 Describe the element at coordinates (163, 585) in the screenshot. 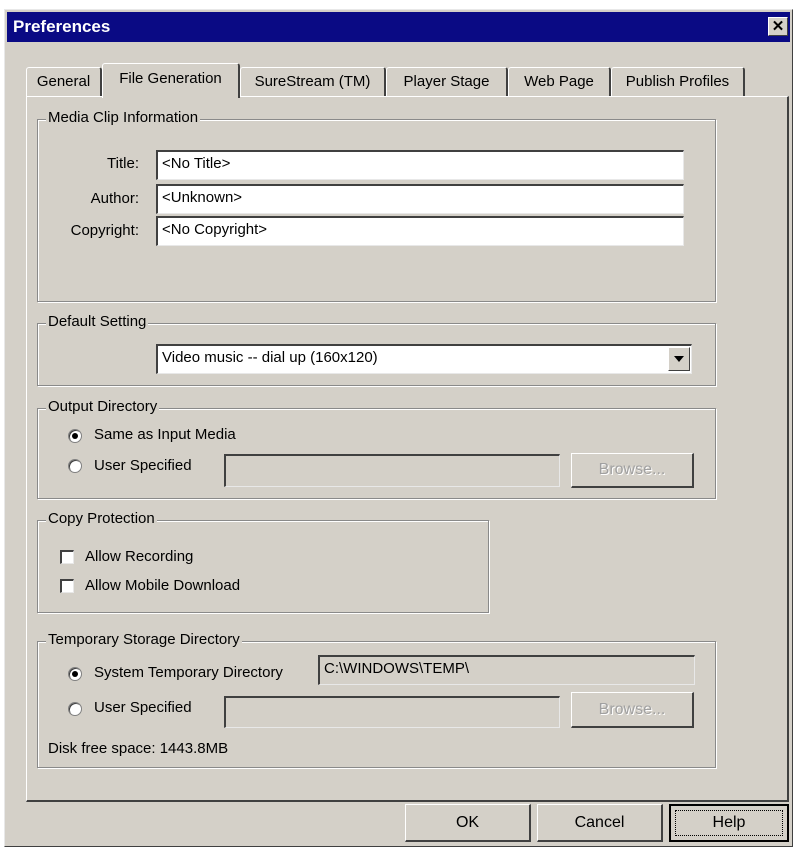

I see `allow-mobile-label: Allow Mobile Download` at that location.